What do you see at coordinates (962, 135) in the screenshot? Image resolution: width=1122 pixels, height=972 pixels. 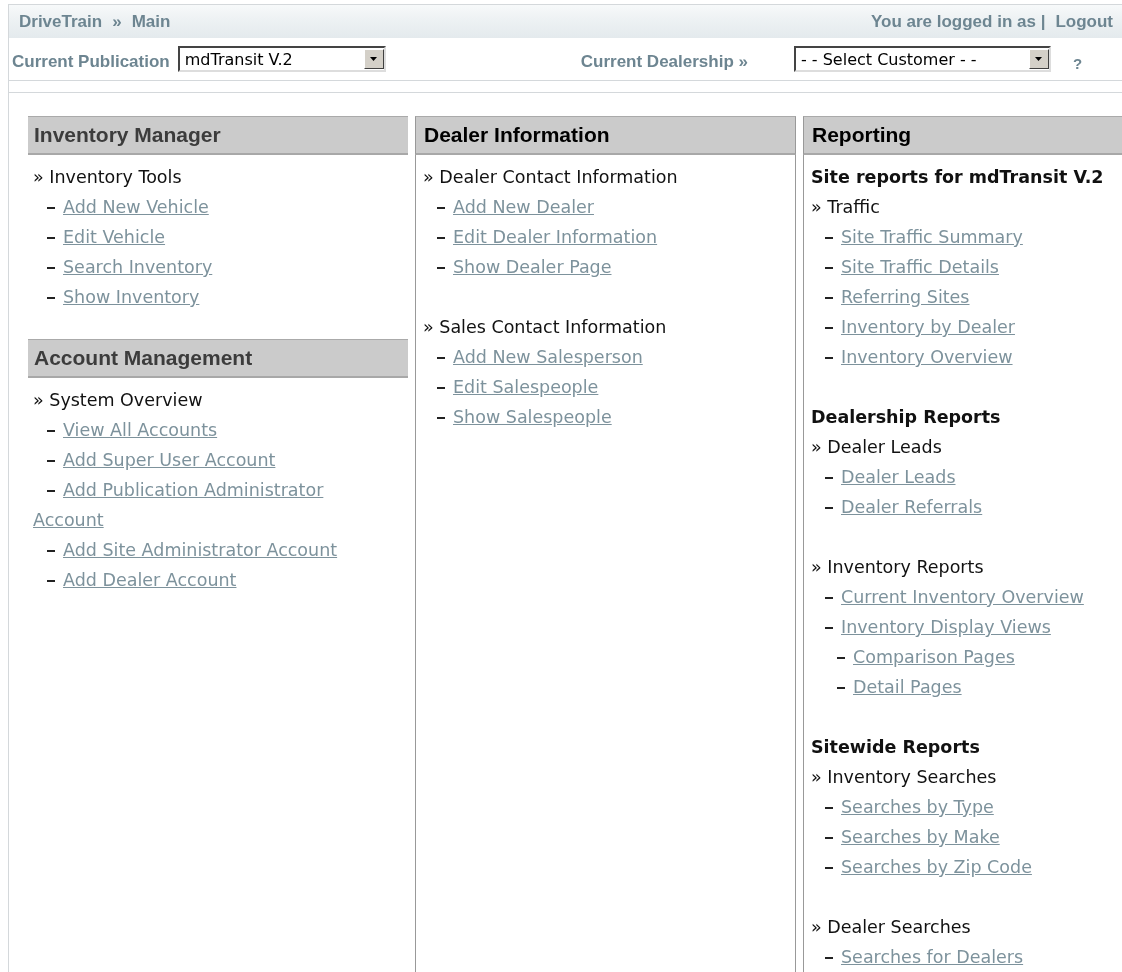 I see `panel-header: Reporting` at bounding box center [962, 135].